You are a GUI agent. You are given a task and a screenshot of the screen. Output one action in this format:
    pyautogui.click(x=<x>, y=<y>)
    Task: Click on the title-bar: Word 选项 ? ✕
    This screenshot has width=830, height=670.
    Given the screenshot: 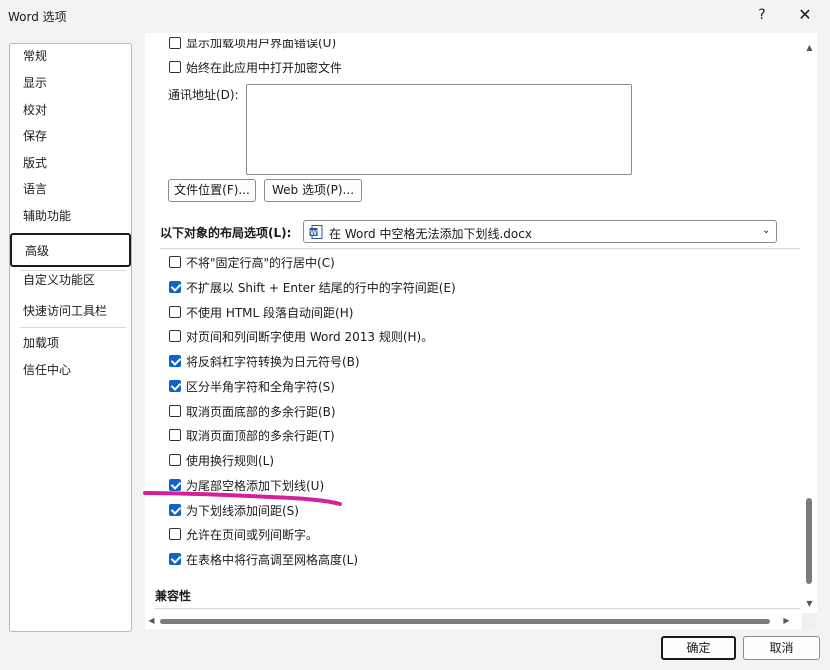 What is the action you would take?
    pyautogui.click(x=415, y=16)
    